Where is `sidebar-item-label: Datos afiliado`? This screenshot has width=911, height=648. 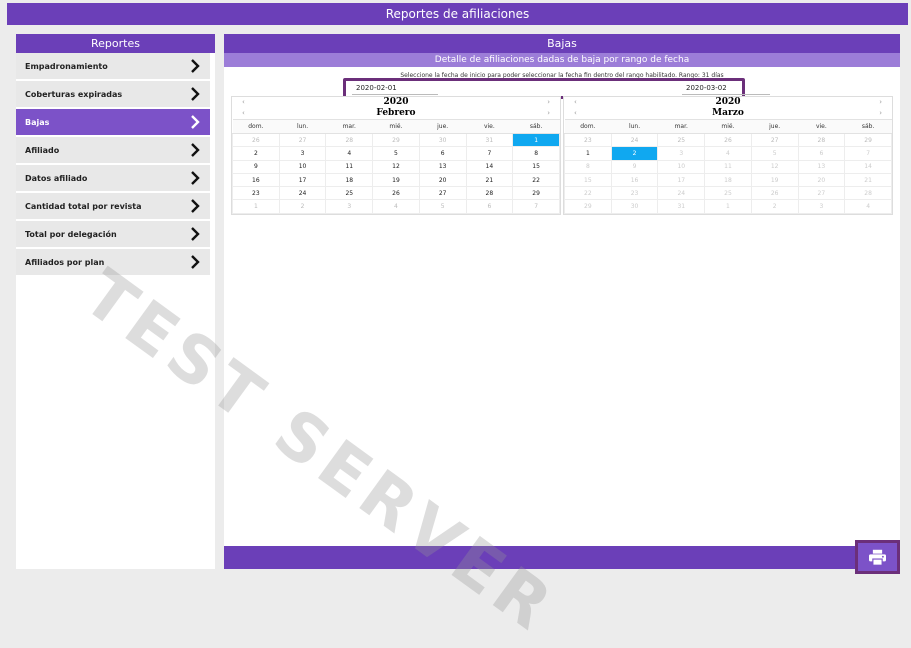
sidebar-item-label: Datos afiliado is located at coordinates (56, 178).